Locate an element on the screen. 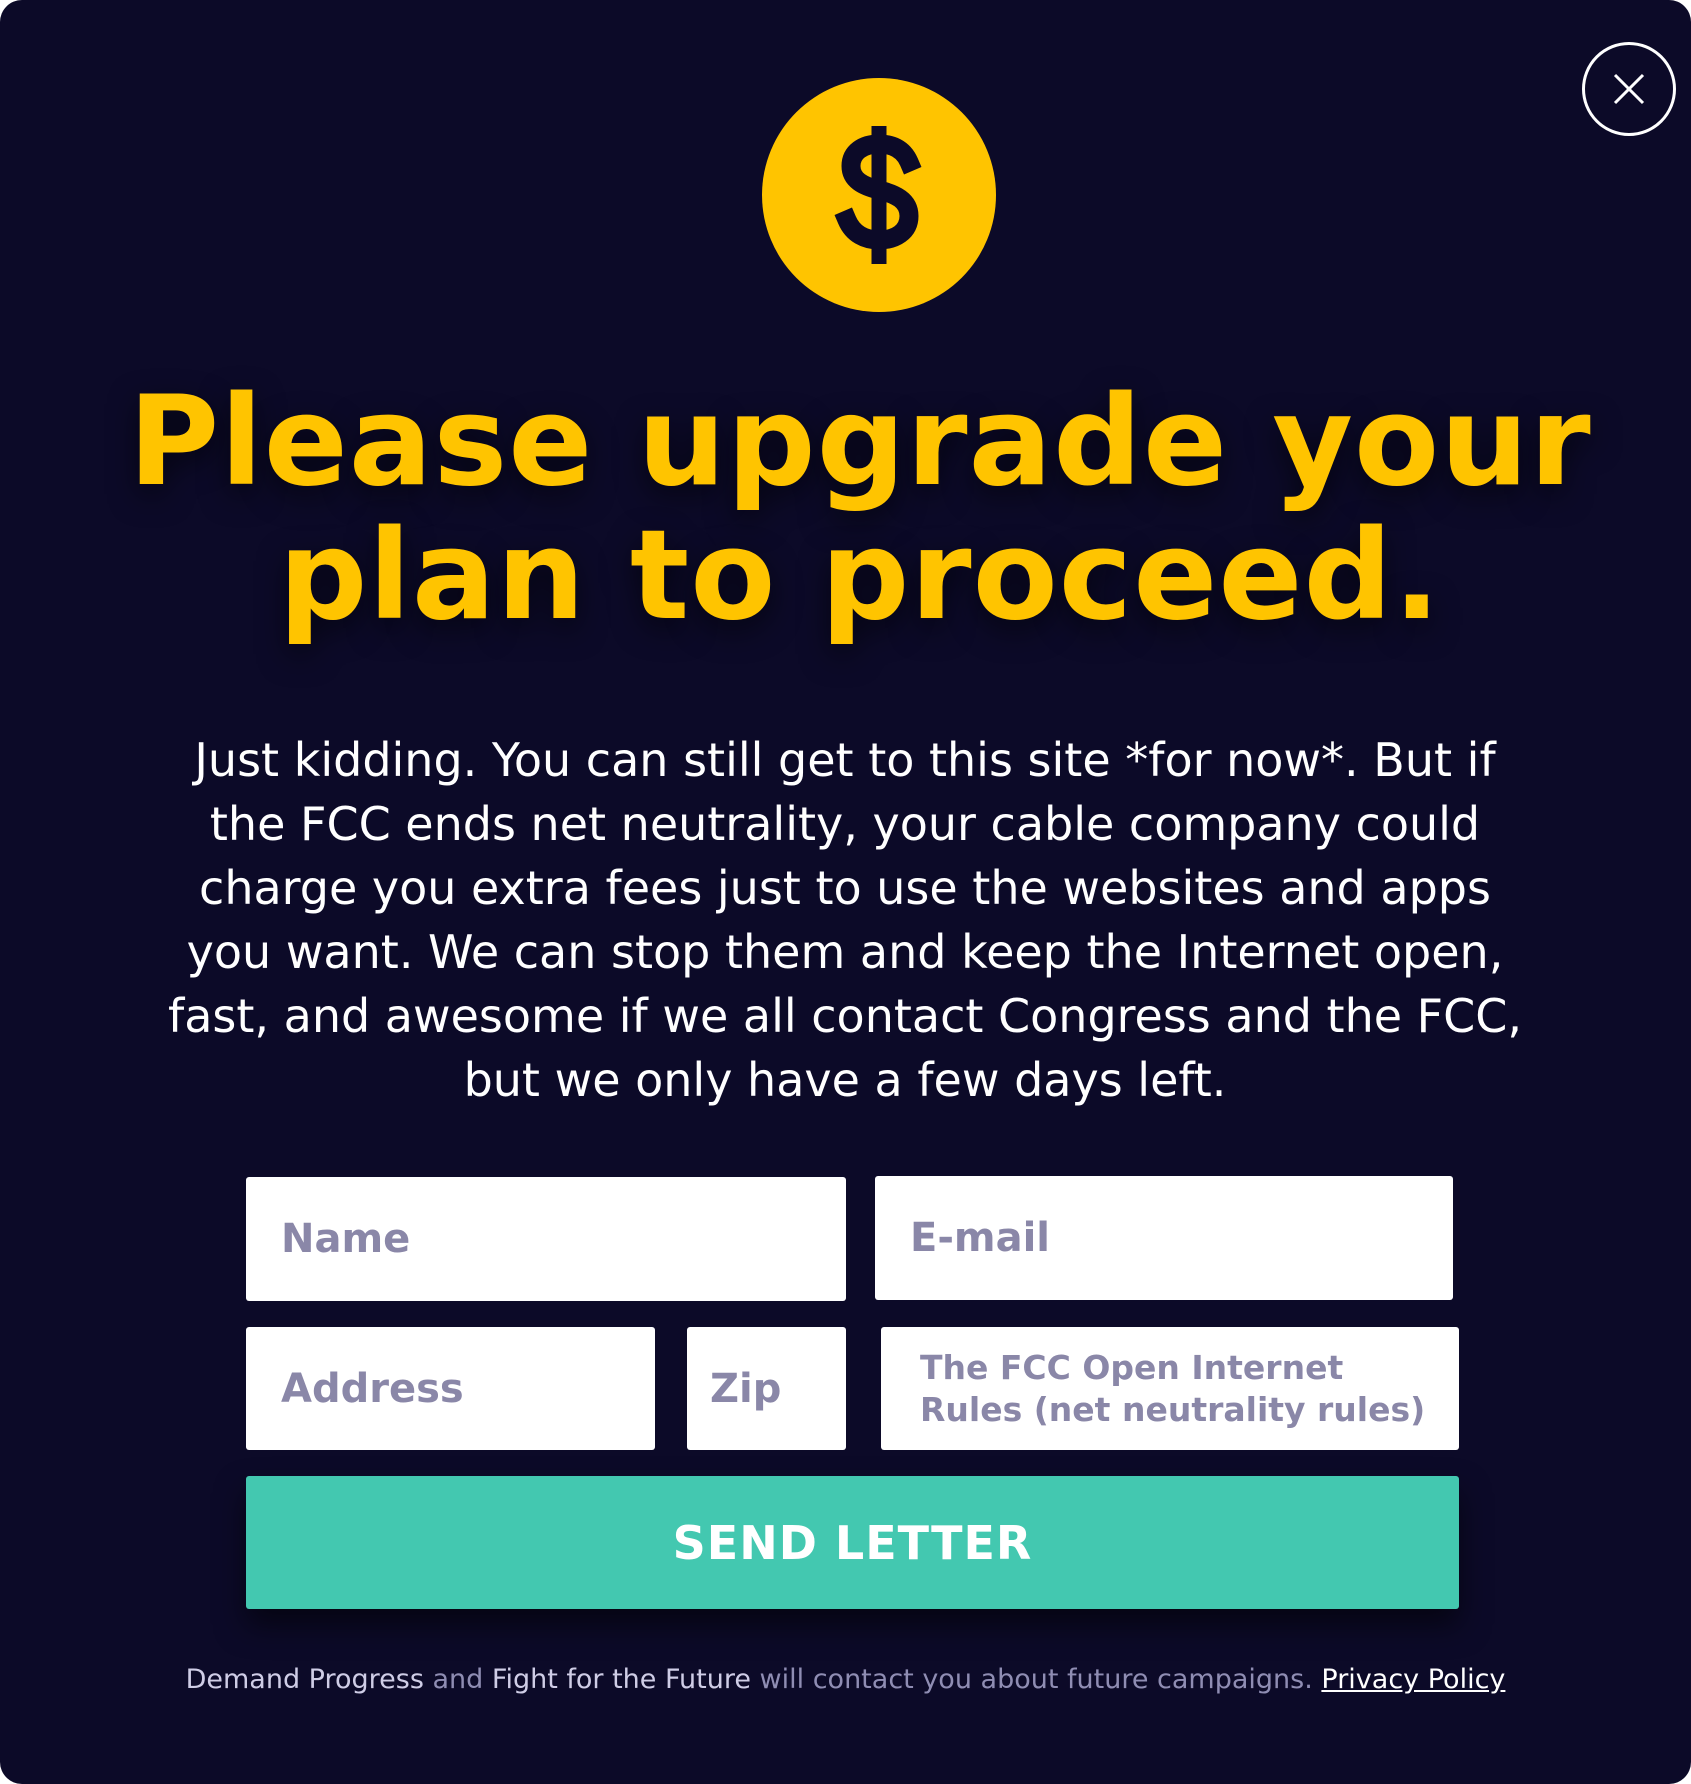 The width and height of the screenshot is (1691, 1784). address-field: Address is located at coordinates (450, 1388).